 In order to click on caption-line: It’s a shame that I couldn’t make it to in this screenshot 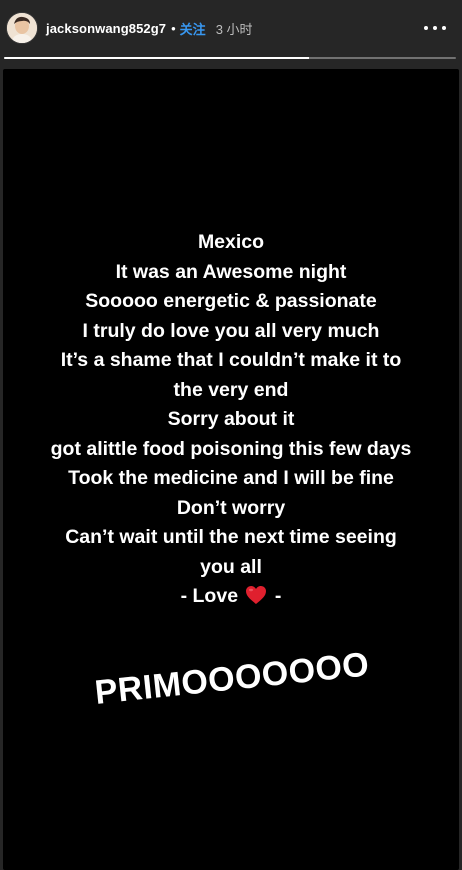, I will do `click(231, 360)`.